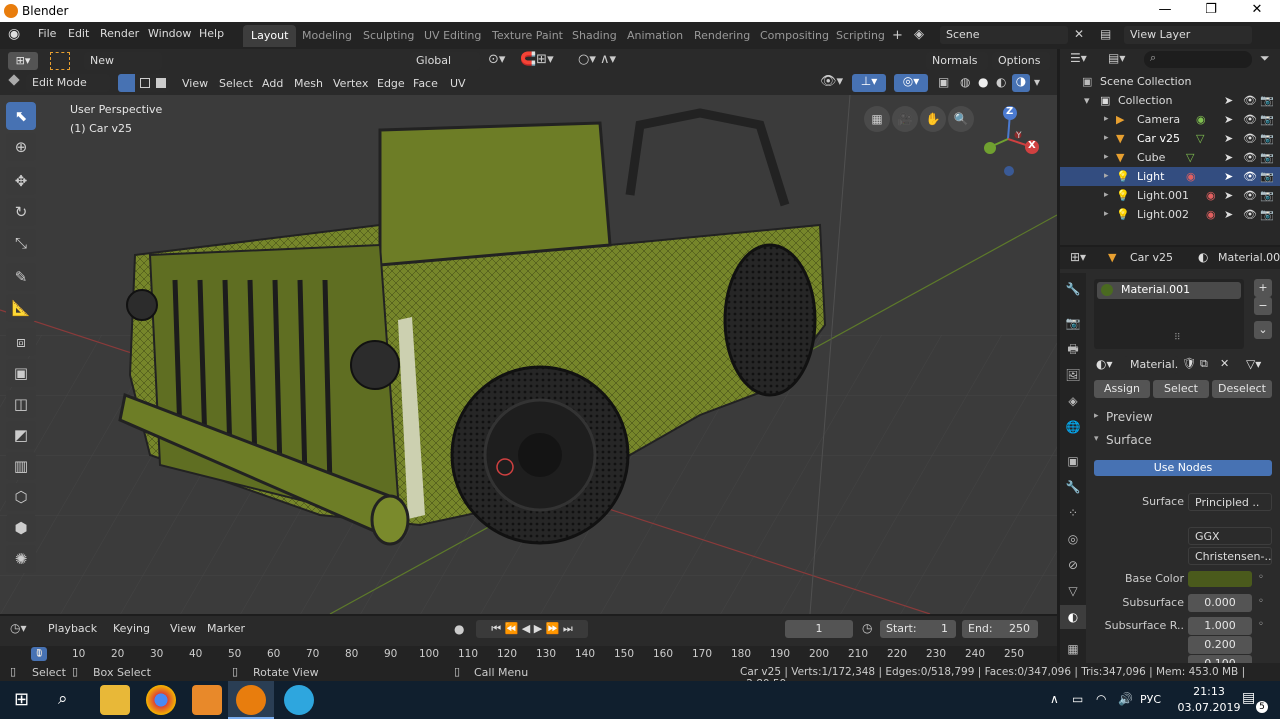 The height and width of the screenshot is (719, 1280). Describe the element at coordinates (236, 83) in the screenshot. I see `vp-menu-select: Select` at that location.